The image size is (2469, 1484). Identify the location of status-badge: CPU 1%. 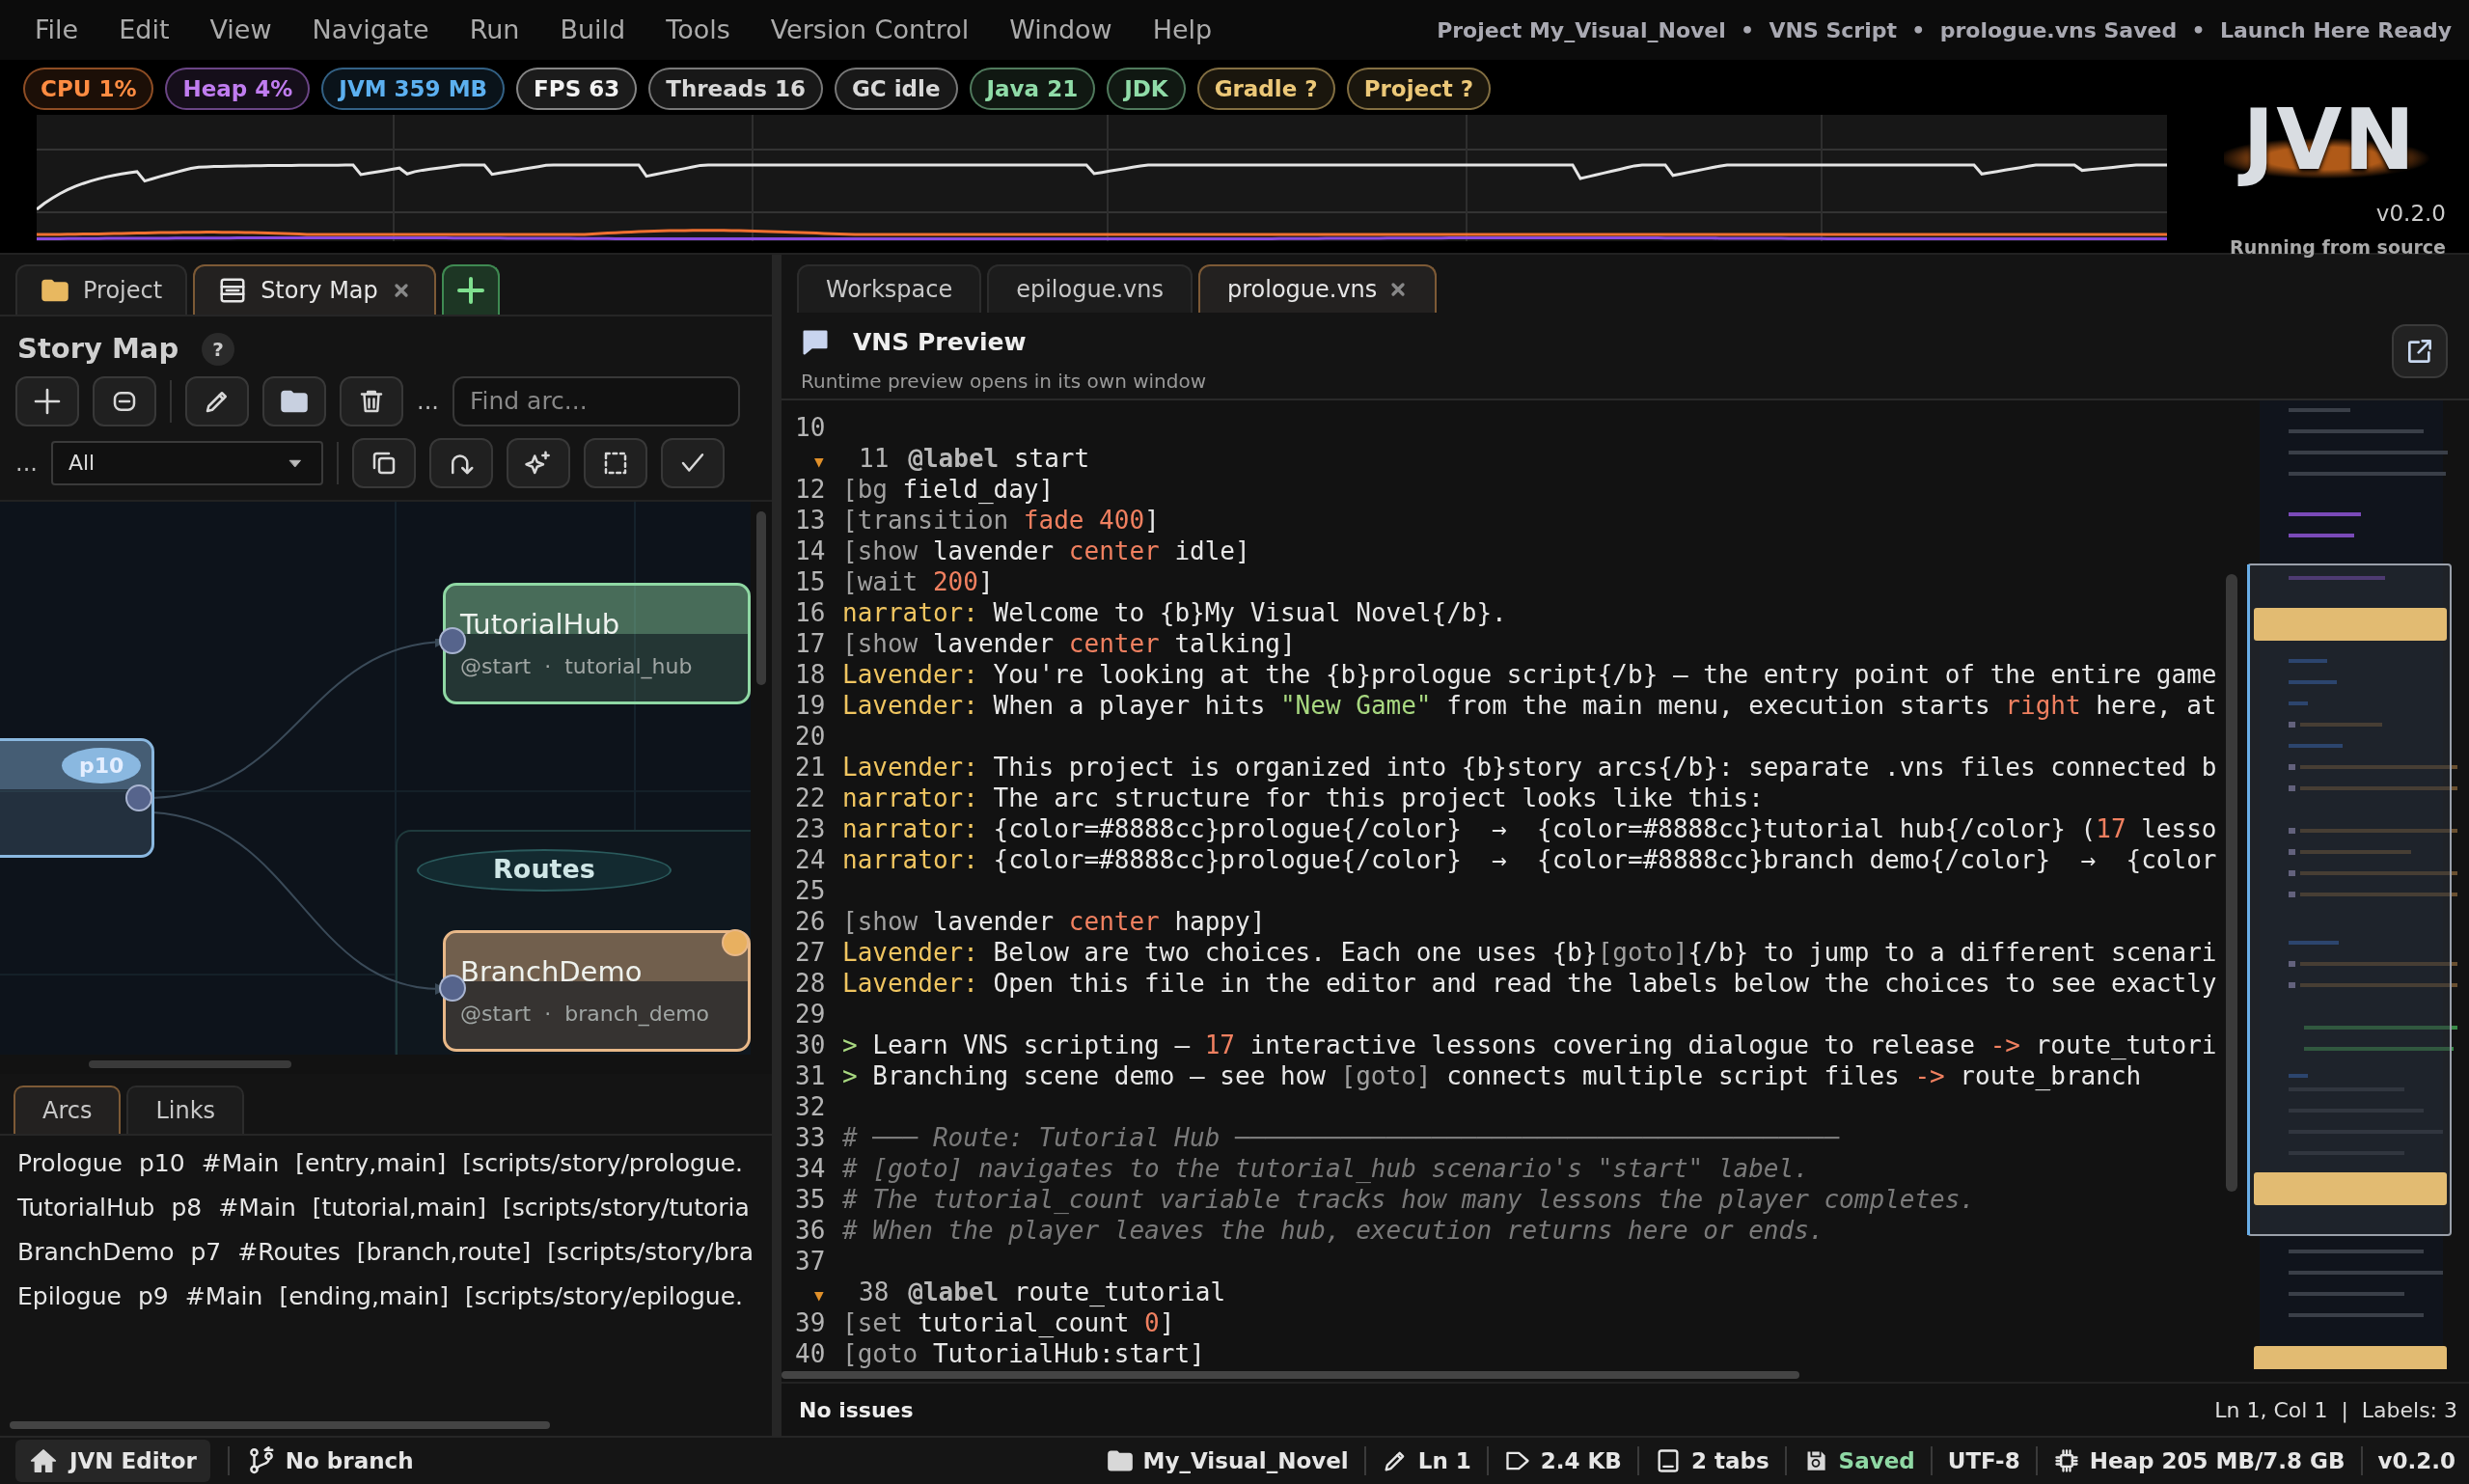
(88, 89).